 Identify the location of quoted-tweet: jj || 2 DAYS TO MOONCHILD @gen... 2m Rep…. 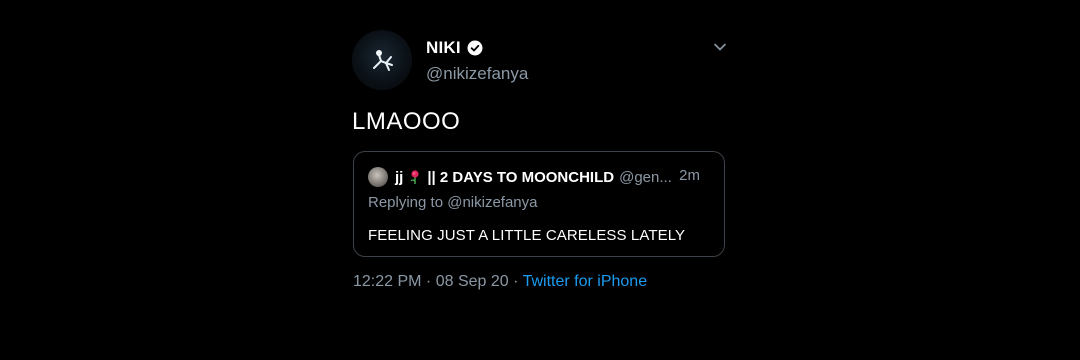
(539, 204).